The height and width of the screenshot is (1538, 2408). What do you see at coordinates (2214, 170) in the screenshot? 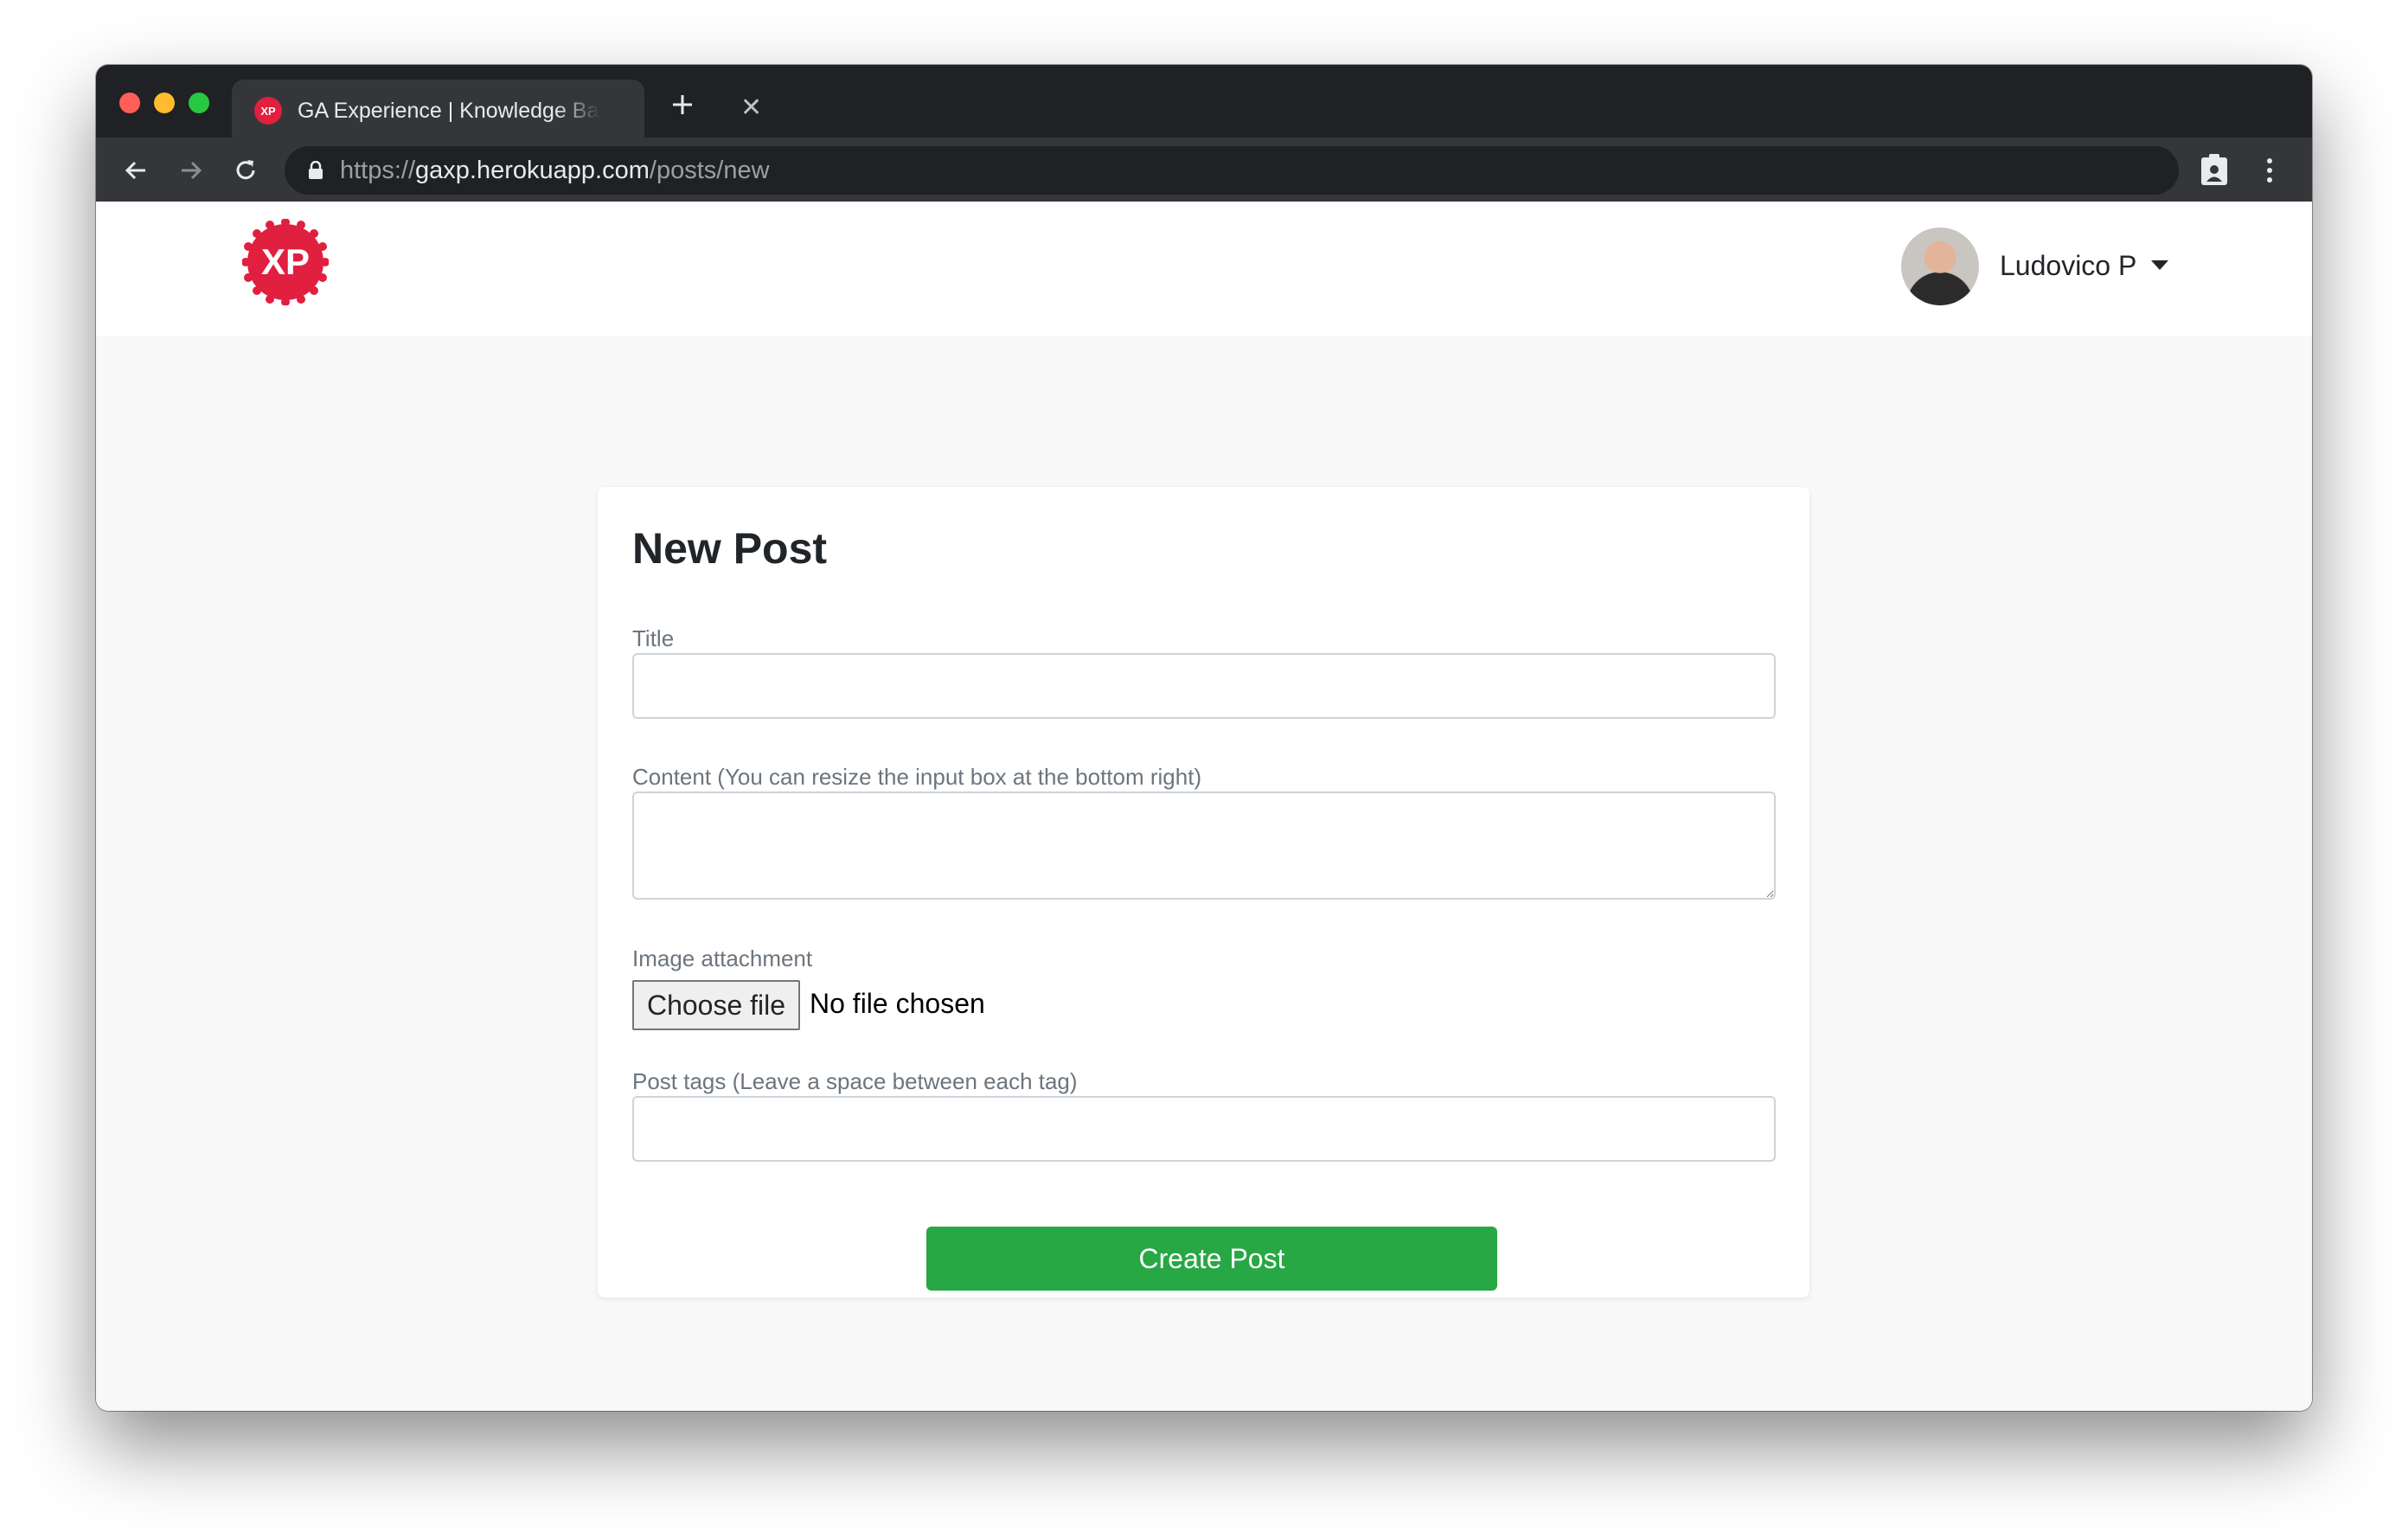
I see `clipboard-extension-icon` at bounding box center [2214, 170].